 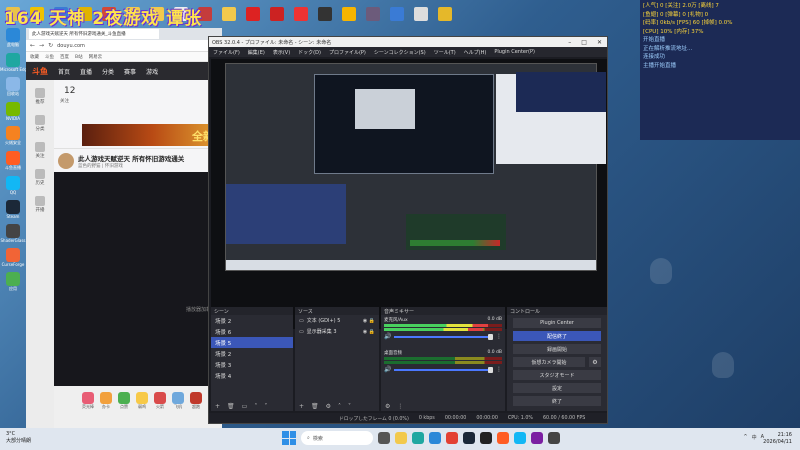 I want to click on gift-item: 火箭, so click(x=160, y=410).